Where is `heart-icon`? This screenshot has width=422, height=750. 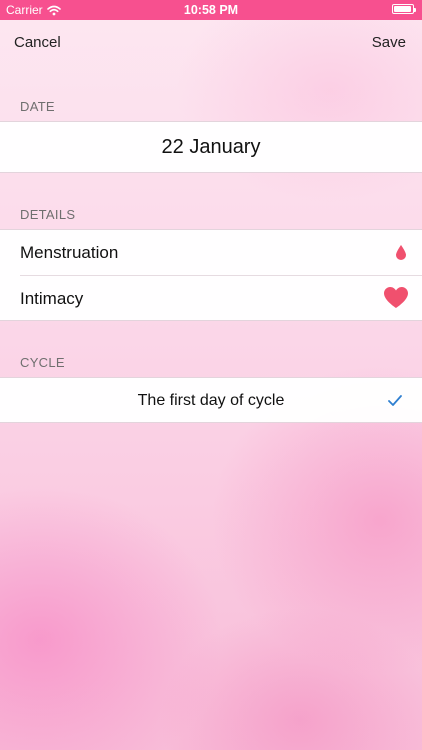
heart-icon is located at coordinates (396, 297).